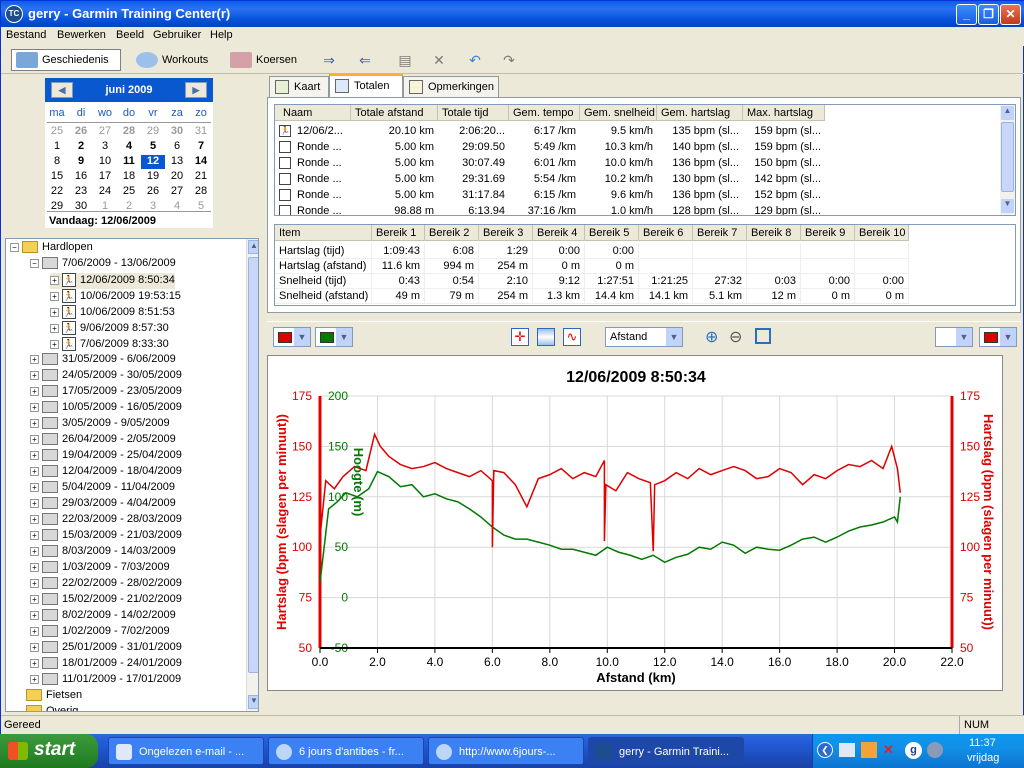  Describe the element at coordinates (882, 233) in the screenshot. I see `zones-column-header: Bereik 10` at that location.